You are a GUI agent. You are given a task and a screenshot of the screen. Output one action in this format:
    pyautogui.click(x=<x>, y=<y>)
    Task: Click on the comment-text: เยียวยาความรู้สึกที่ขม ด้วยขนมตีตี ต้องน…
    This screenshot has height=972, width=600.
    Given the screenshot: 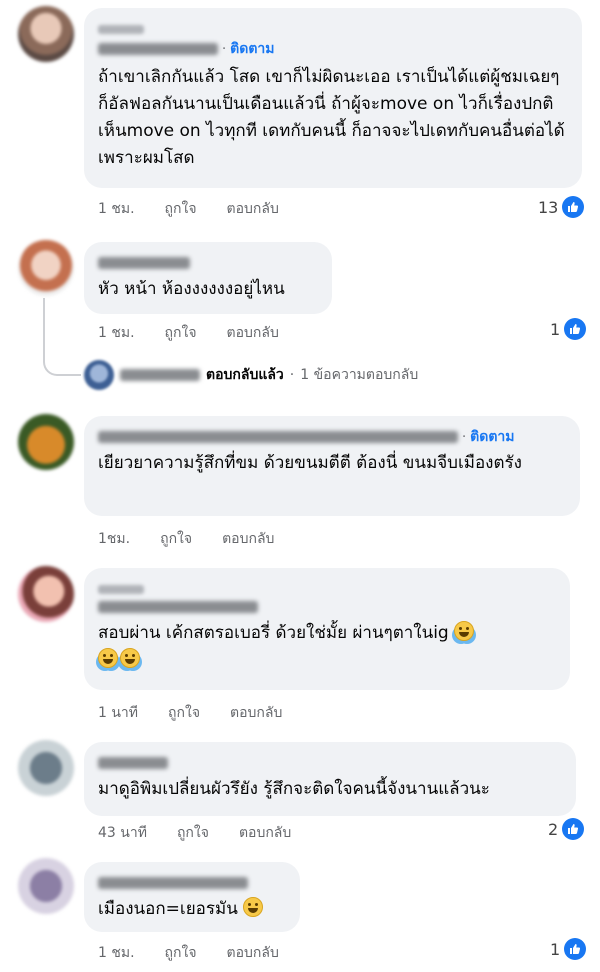 What is the action you would take?
    pyautogui.click(x=310, y=463)
    